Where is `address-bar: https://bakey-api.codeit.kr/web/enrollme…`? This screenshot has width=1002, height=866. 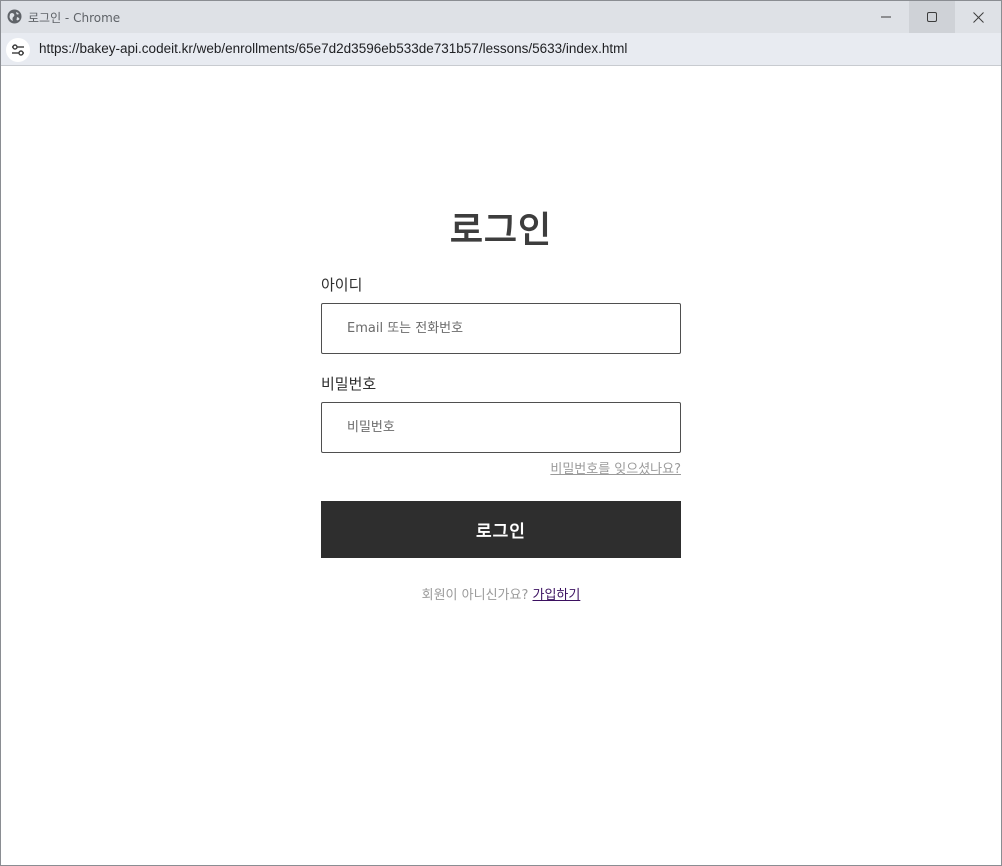 address-bar: https://bakey-api.codeit.kr/web/enrollme… is located at coordinates (501, 49).